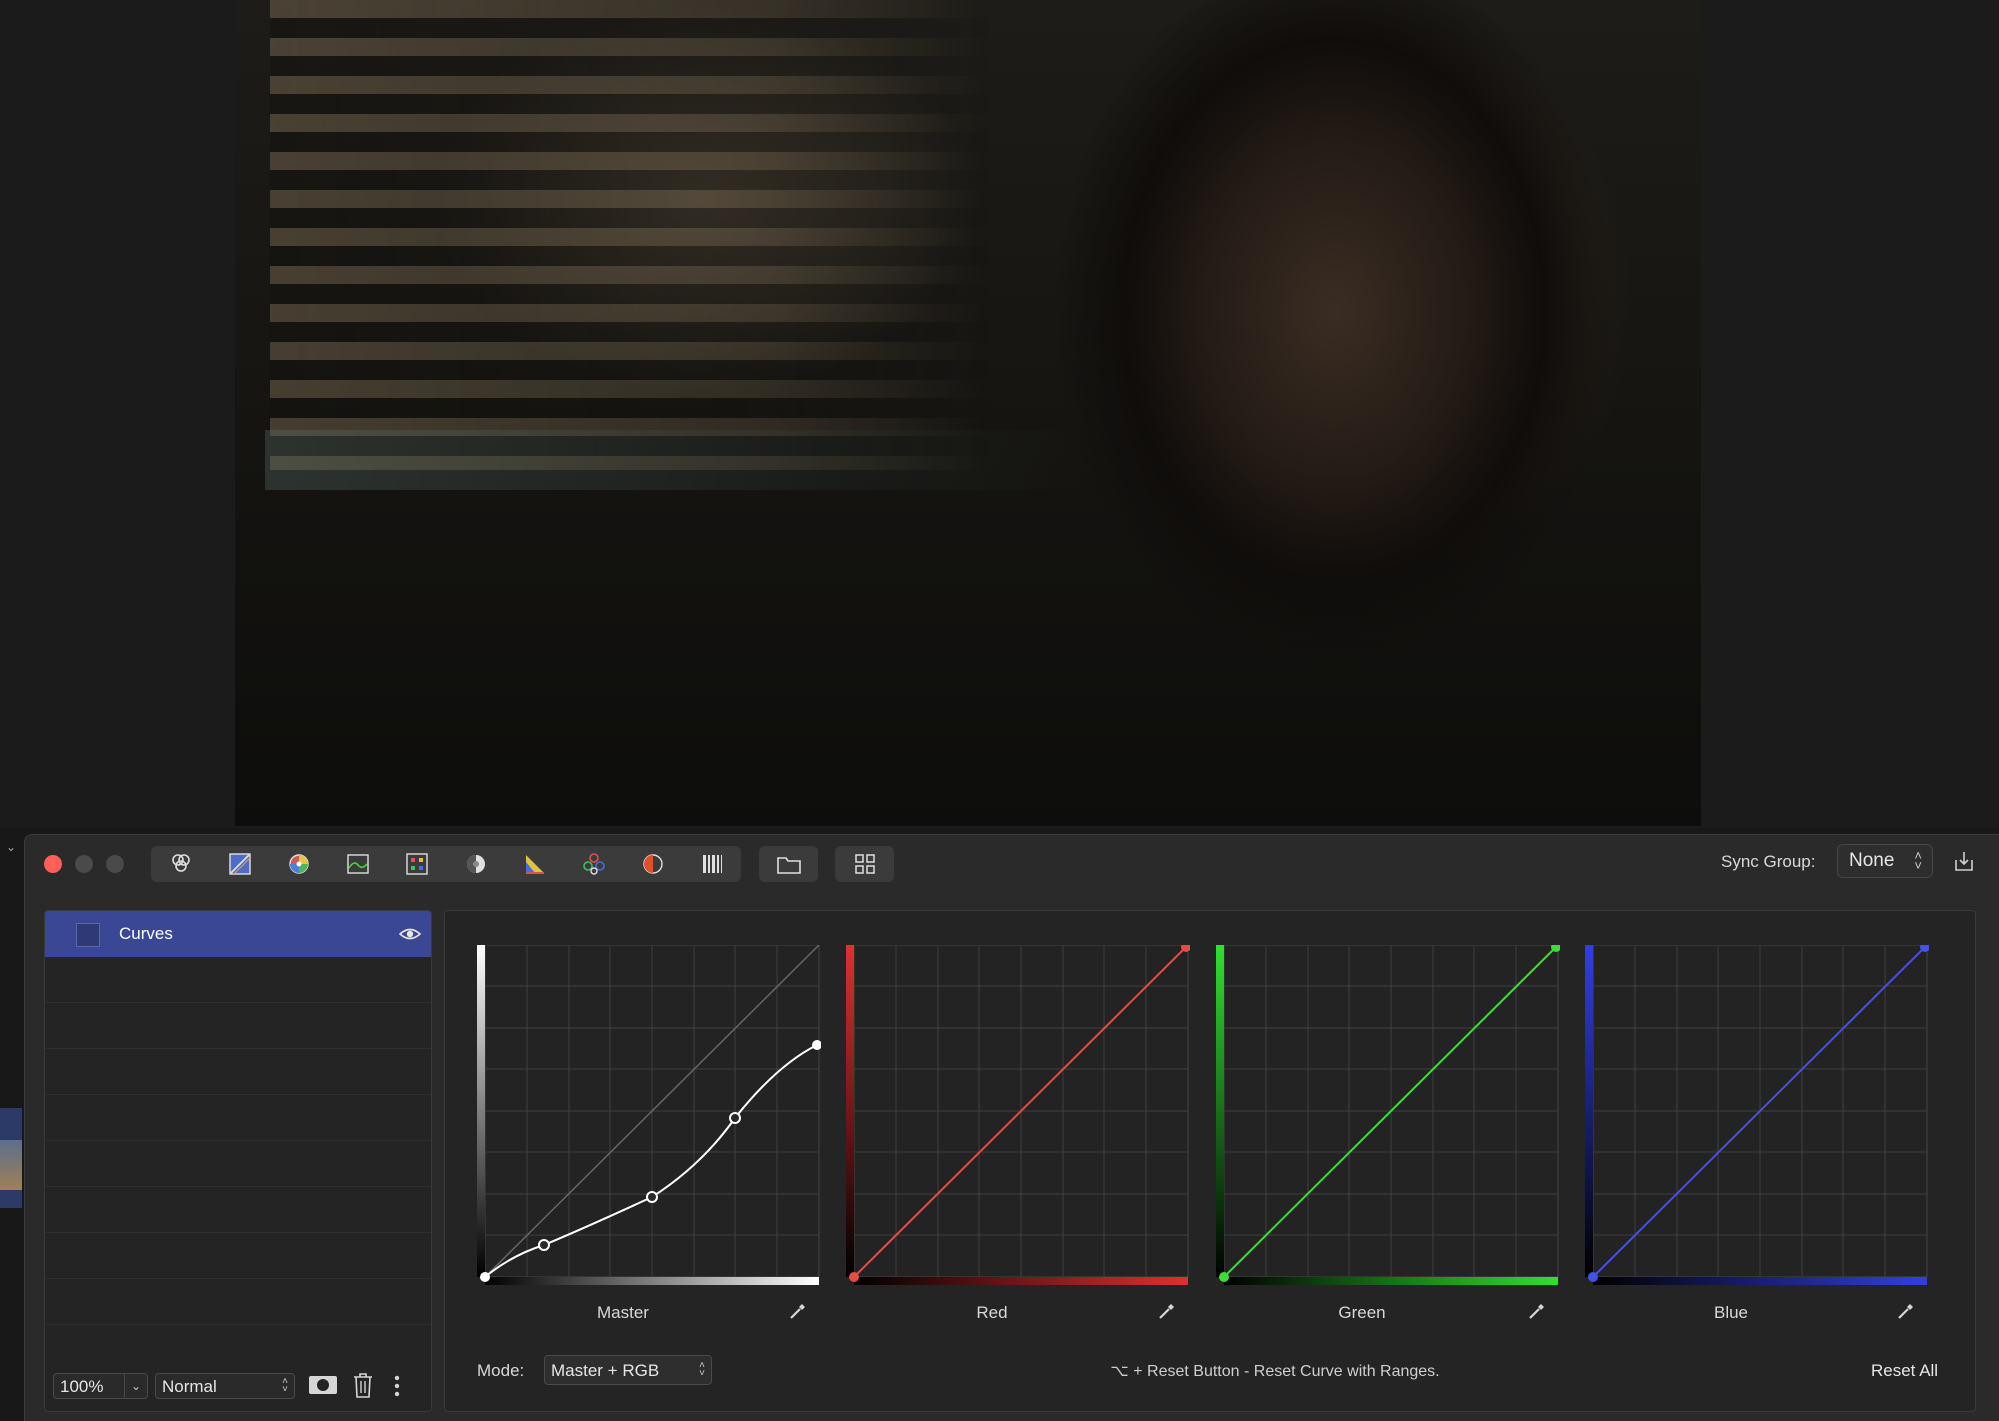 This screenshot has height=1421, width=1999. I want to click on minimize-window-button, so click(84, 864).